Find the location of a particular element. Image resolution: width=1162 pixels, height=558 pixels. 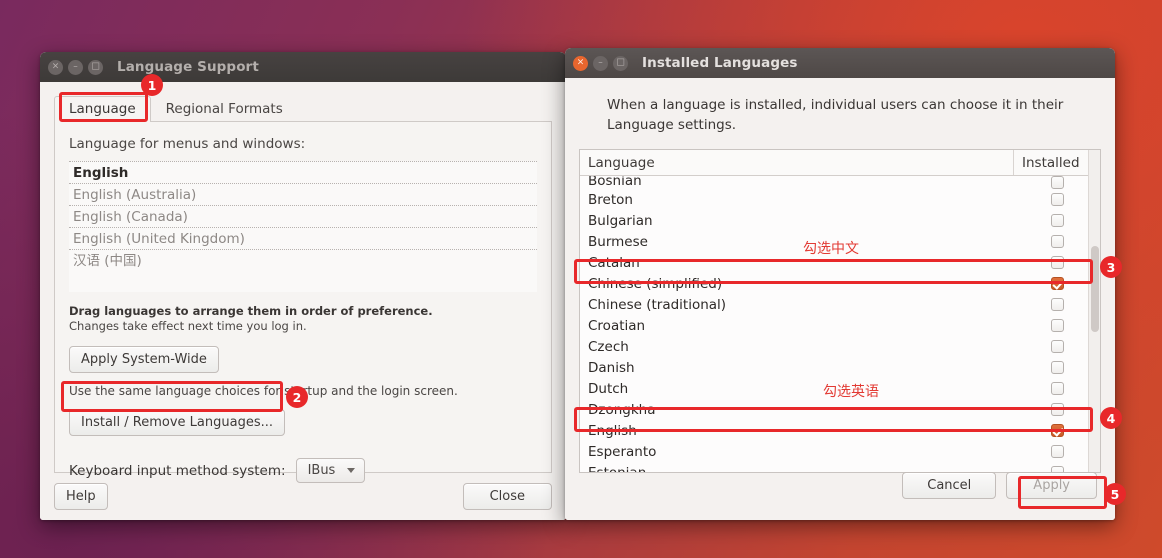

tabbar: Language Regional Formats is located at coordinates (303, 108).